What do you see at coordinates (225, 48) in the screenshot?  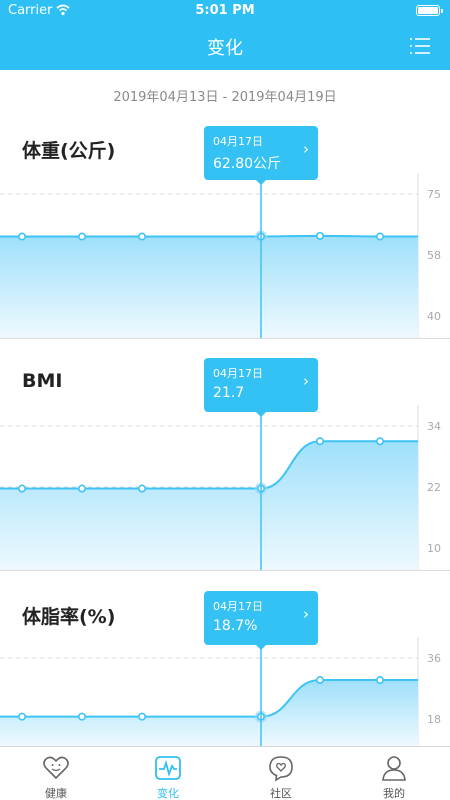 I see `page-title: 变化` at bounding box center [225, 48].